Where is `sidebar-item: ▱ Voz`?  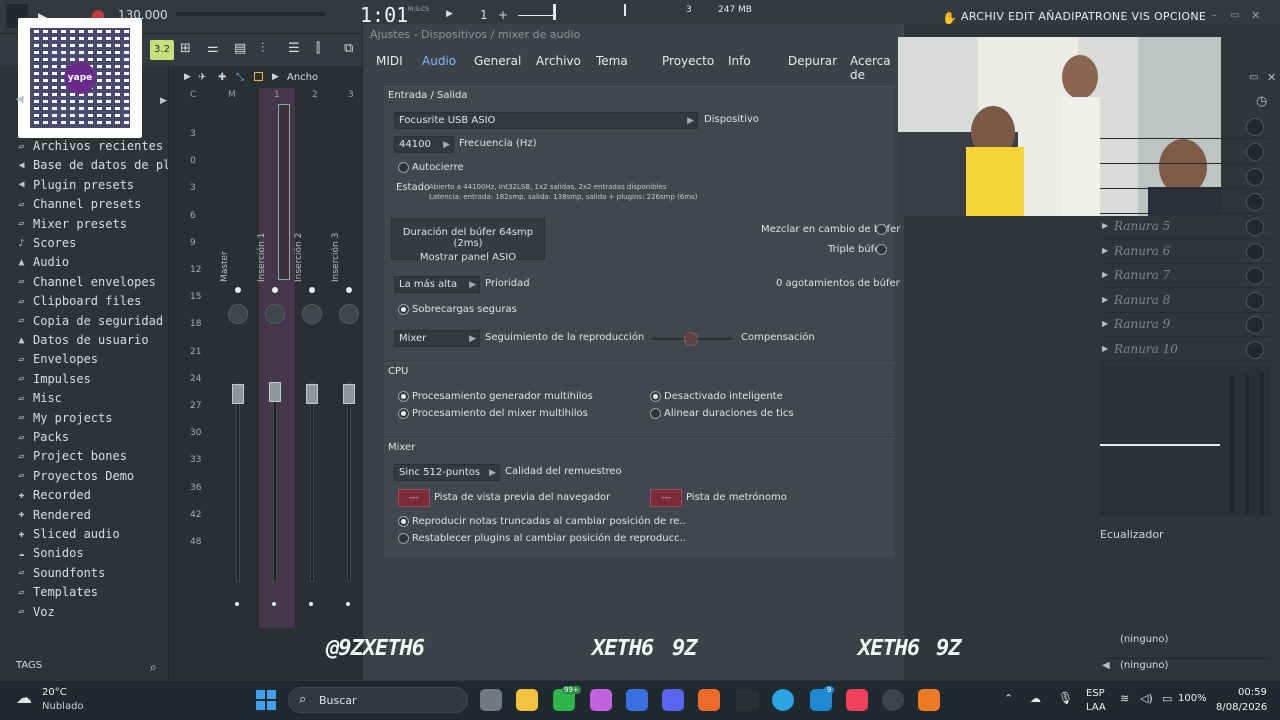 sidebar-item: ▱ Voz is located at coordinates (35, 612).